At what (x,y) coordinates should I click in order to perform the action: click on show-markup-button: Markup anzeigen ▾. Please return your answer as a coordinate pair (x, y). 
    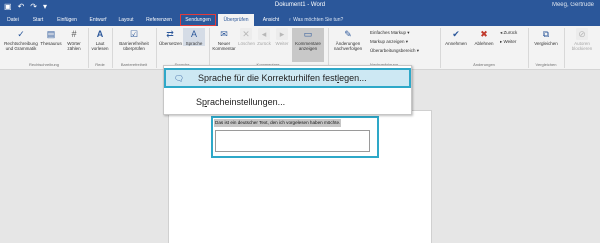
    Looking at the image, I should click on (389, 42).